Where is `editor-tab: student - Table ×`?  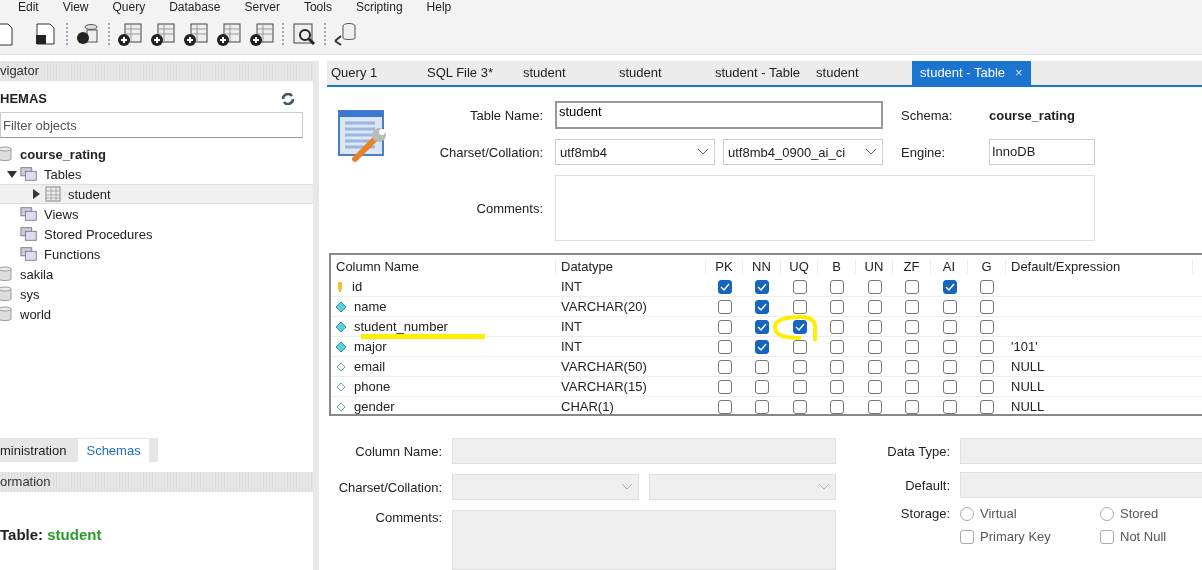
editor-tab: student - Table × is located at coordinates (971, 73).